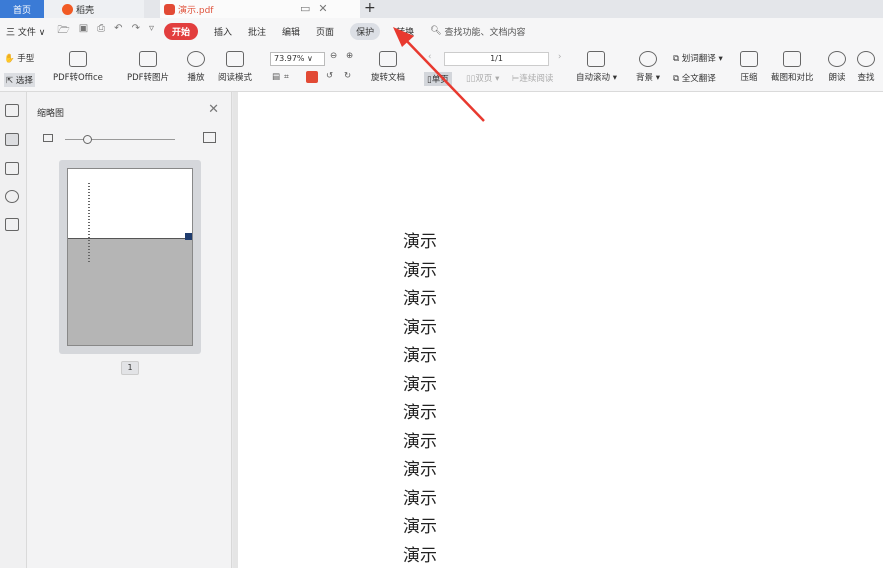 This screenshot has width=883, height=568. What do you see at coordinates (333, 56) in the screenshot?
I see `zoom-out-icon: ⊖` at bounding box center [333, 56].